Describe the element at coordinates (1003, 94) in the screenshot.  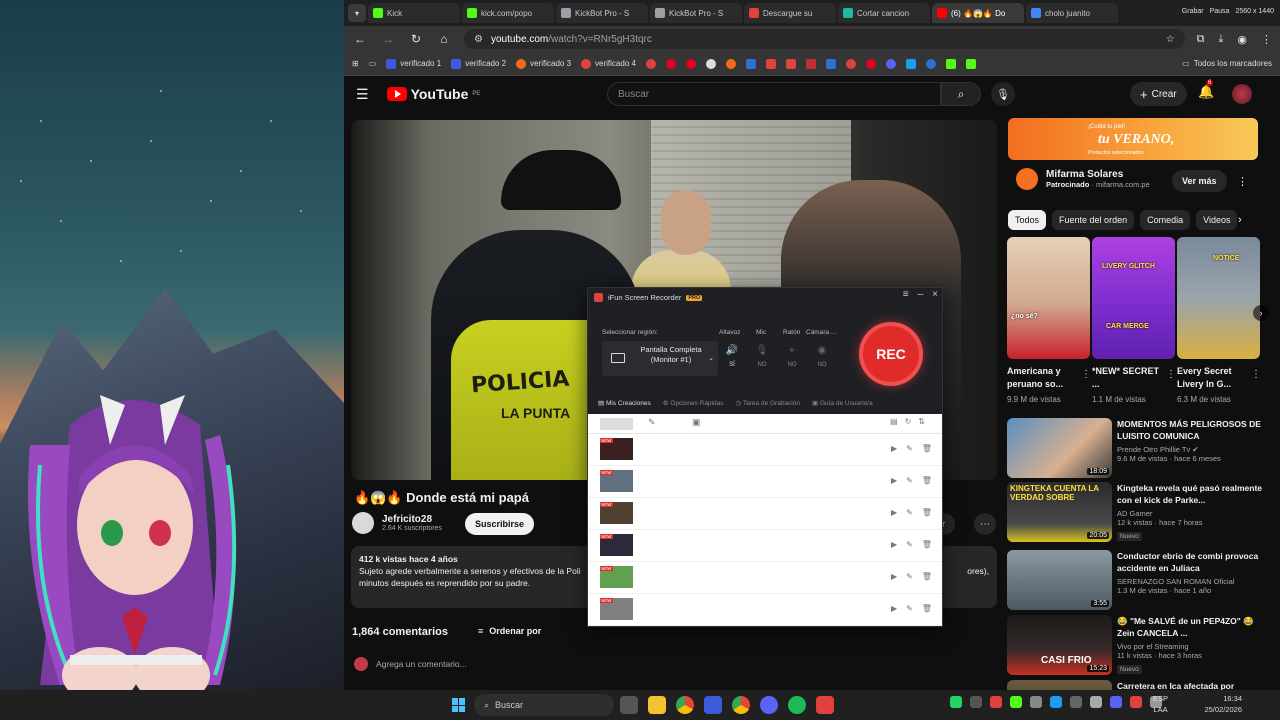
I see `voice-search-icon: 🎙` at that location.